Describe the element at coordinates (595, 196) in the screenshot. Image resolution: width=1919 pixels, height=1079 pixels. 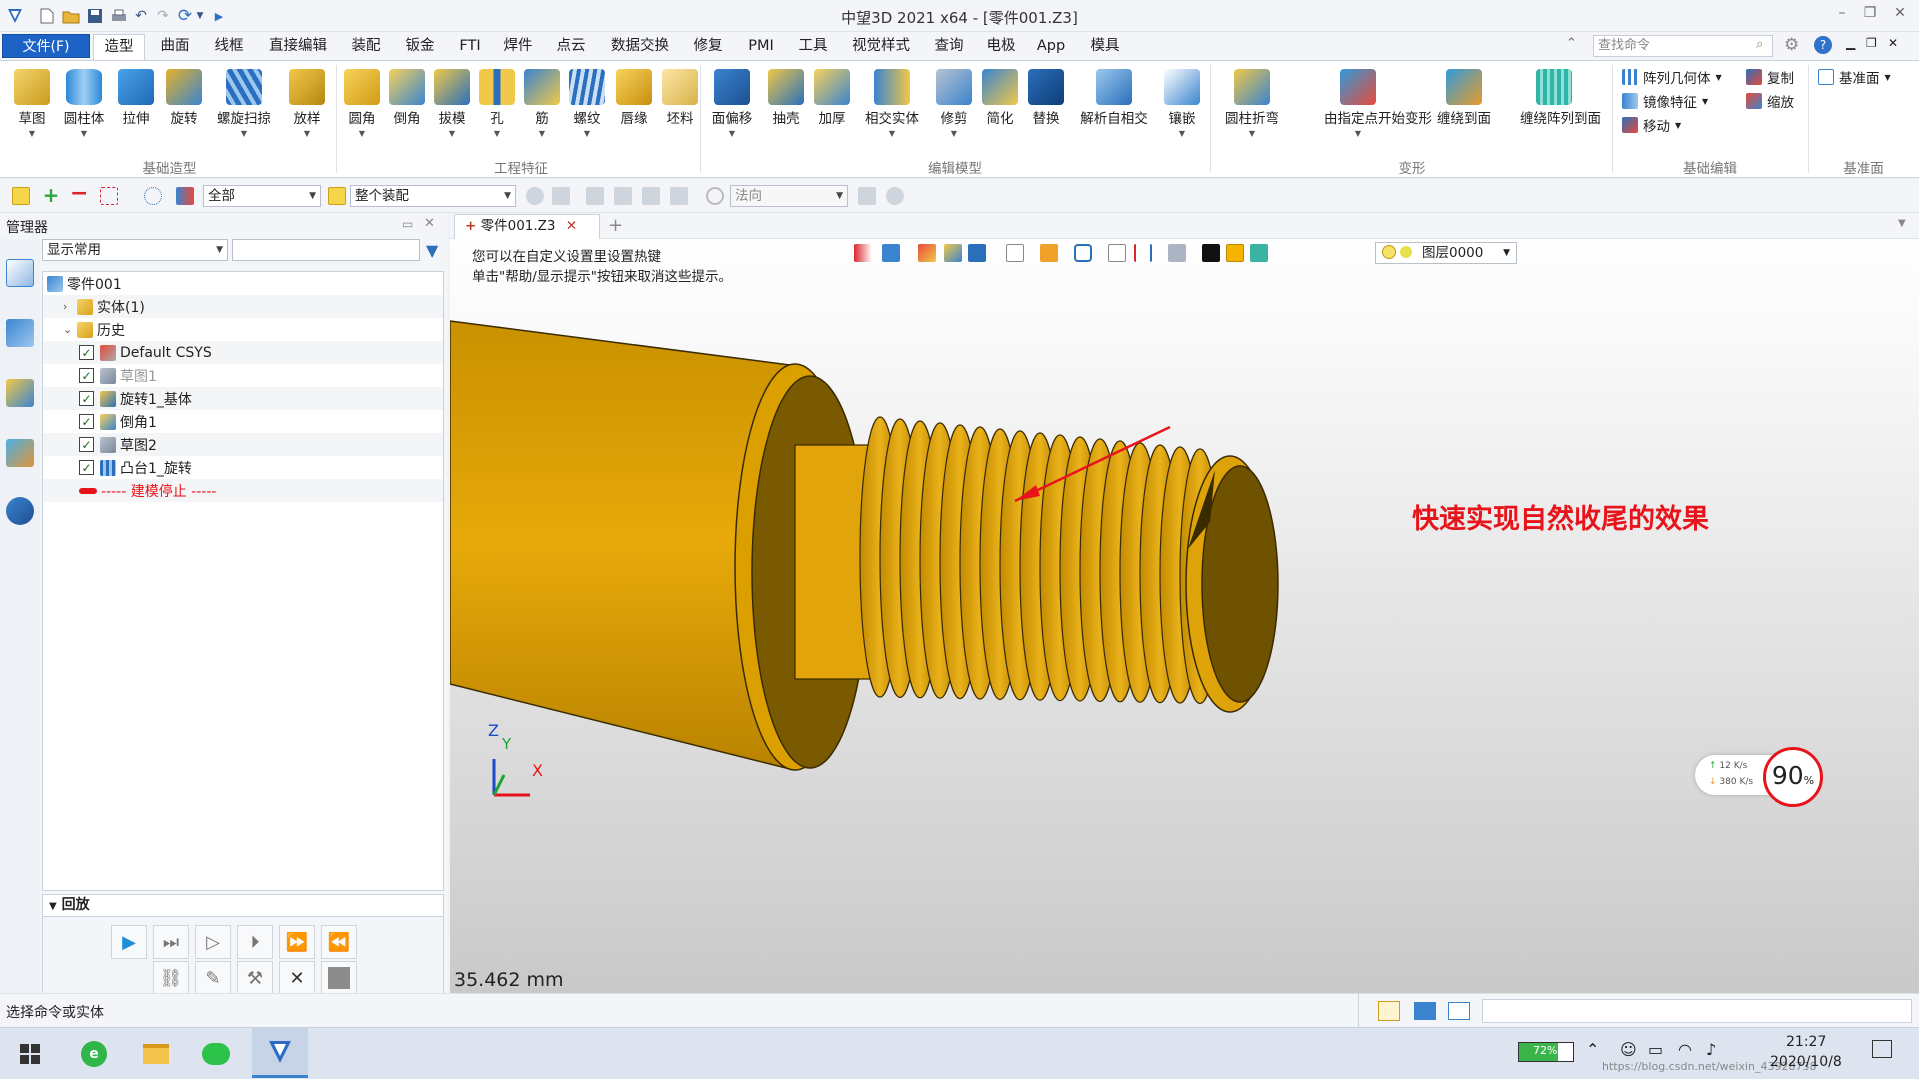
I see `align-icon` at that location.